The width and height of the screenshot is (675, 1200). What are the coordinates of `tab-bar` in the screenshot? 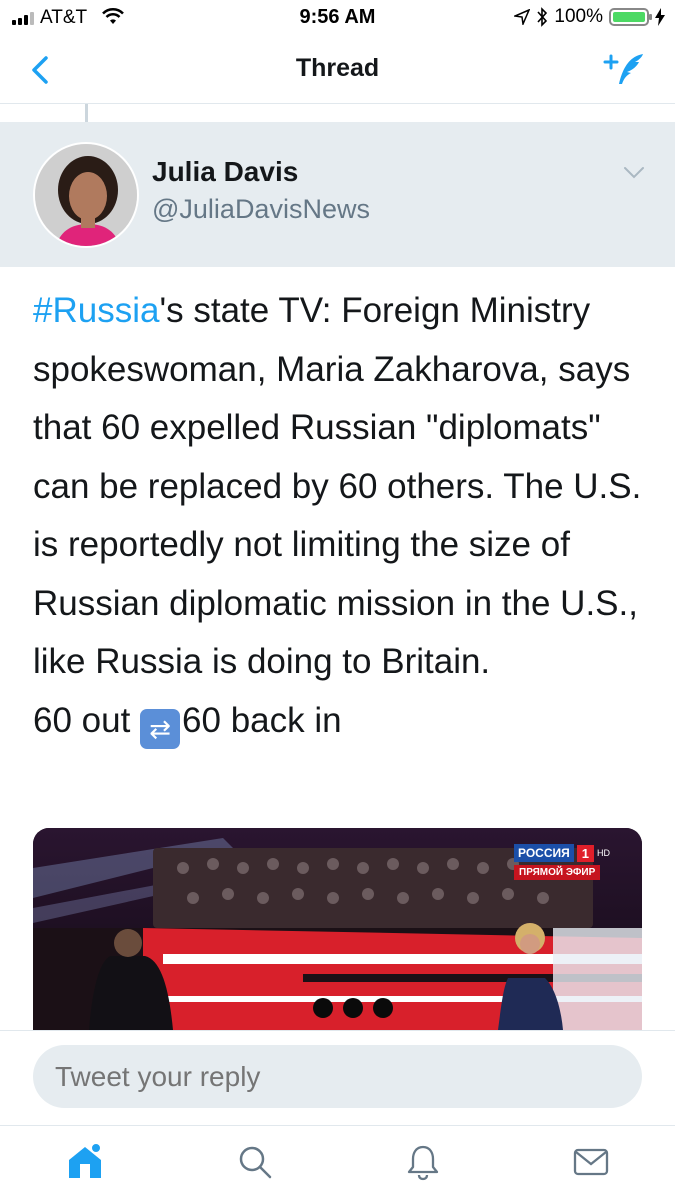 It's located at (337, 1162).